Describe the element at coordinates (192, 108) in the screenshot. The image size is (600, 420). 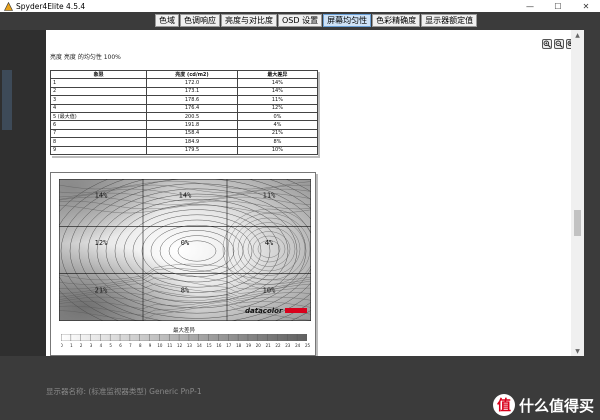
I see `table-cell: 176.4` at that location.